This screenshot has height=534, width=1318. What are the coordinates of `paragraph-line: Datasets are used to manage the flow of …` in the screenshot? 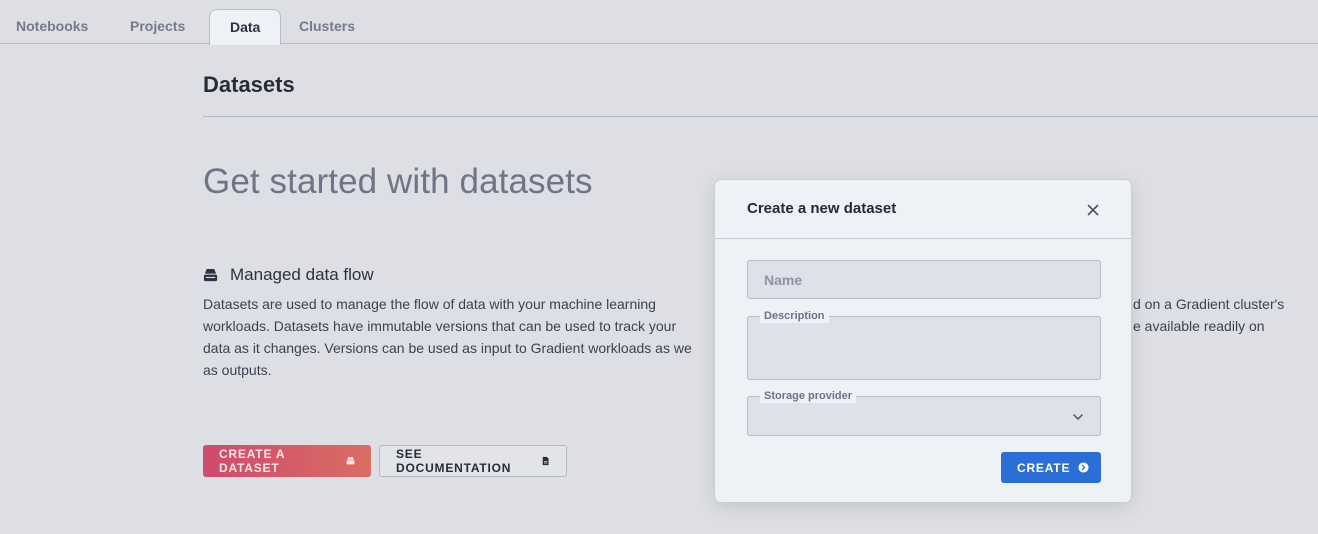 It's located at (429, 304).